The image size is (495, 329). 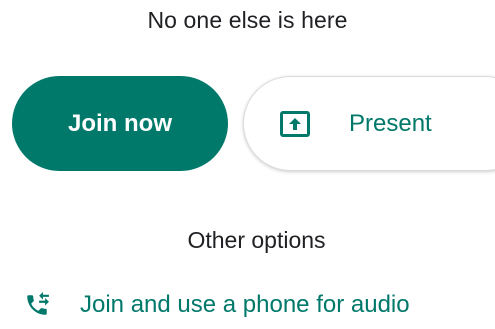 I want to click on present-screen-icon, so click(x=295, y=123).